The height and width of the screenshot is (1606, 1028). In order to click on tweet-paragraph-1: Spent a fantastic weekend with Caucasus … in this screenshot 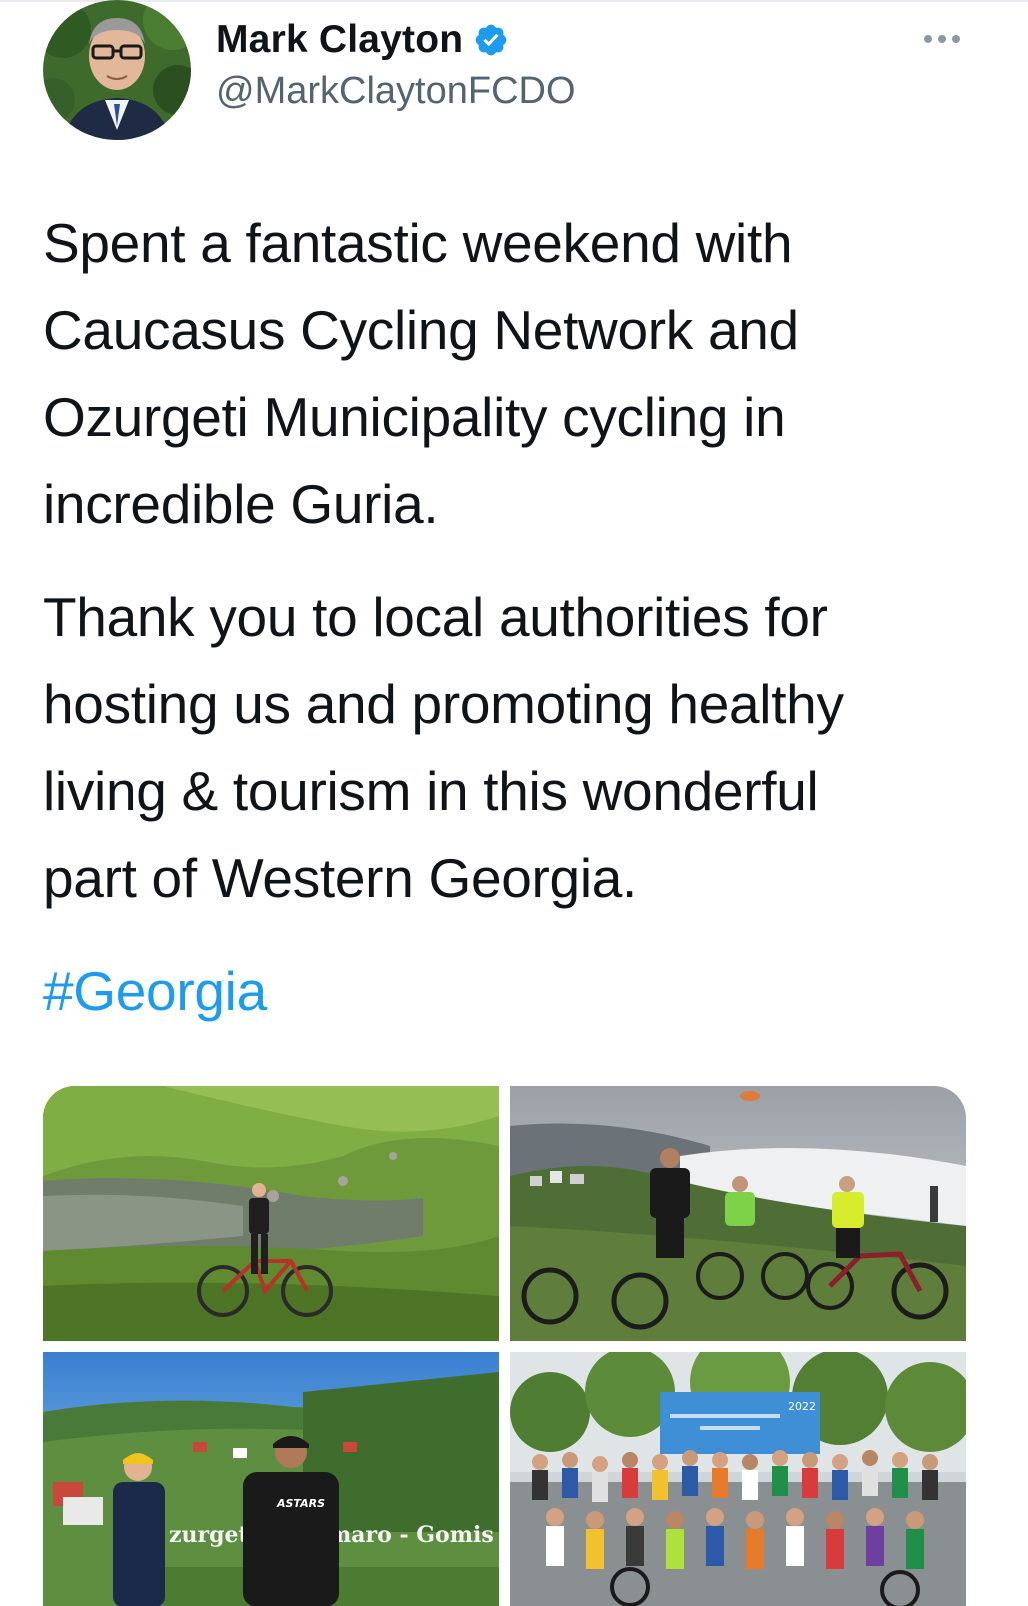, I will do `click(421, 373)`.